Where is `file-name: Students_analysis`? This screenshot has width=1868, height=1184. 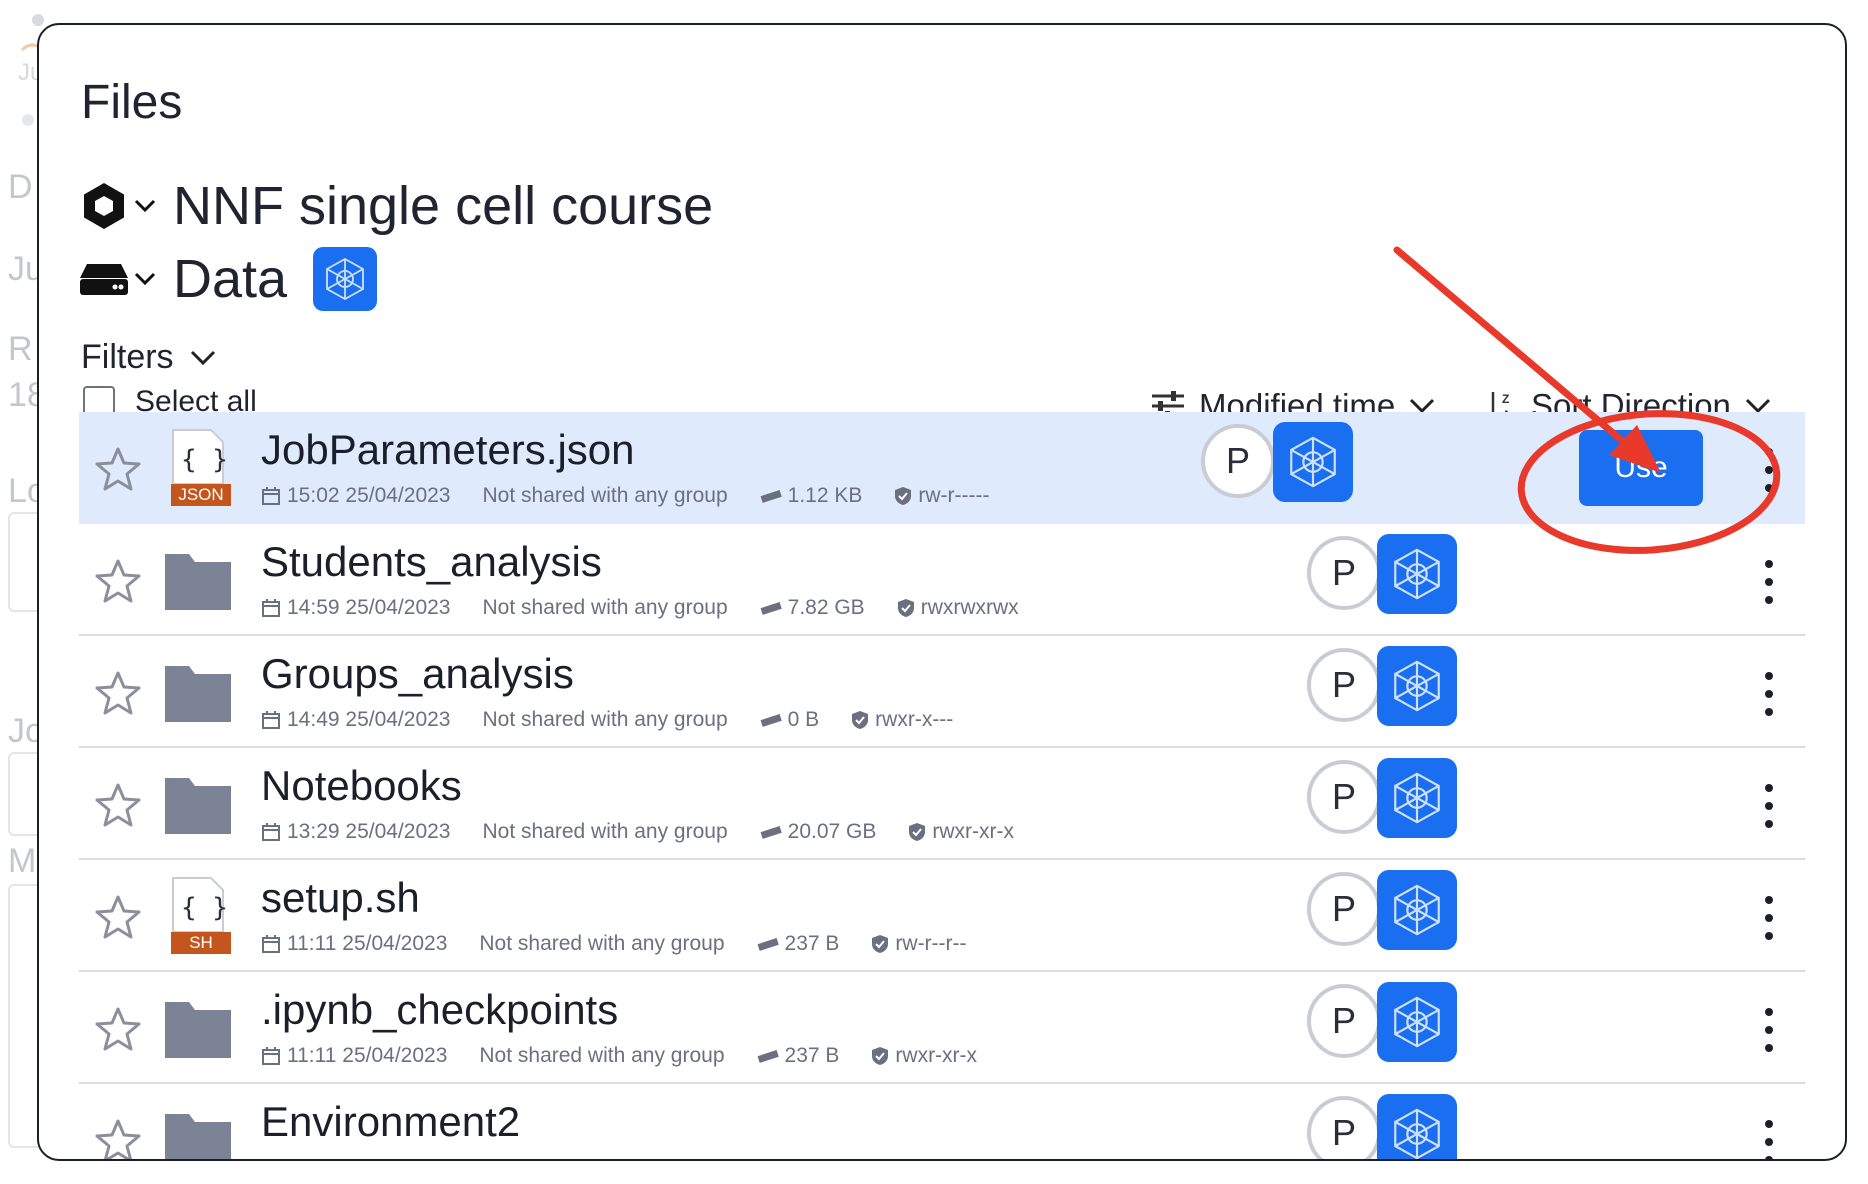
file-name: Students_analysis is located at coordinates (431, 562).